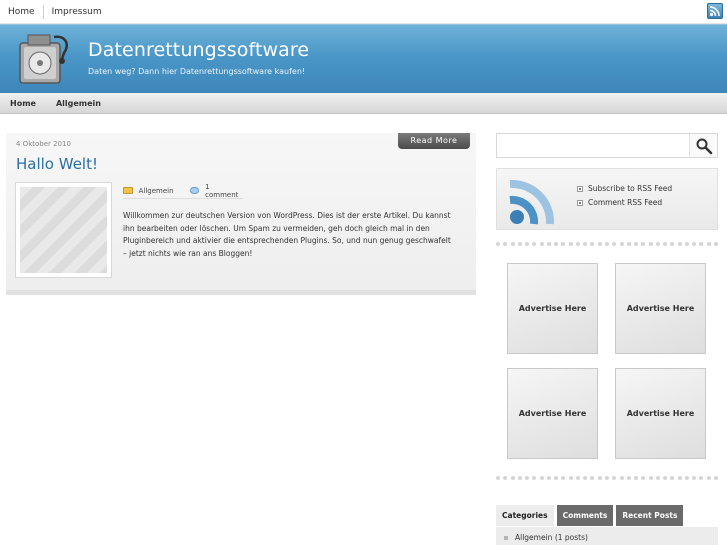  What do you see at coordinates (21, 12) in the screenshot?
I see `top-nav-home: Home` at bounding box center [21, 12].